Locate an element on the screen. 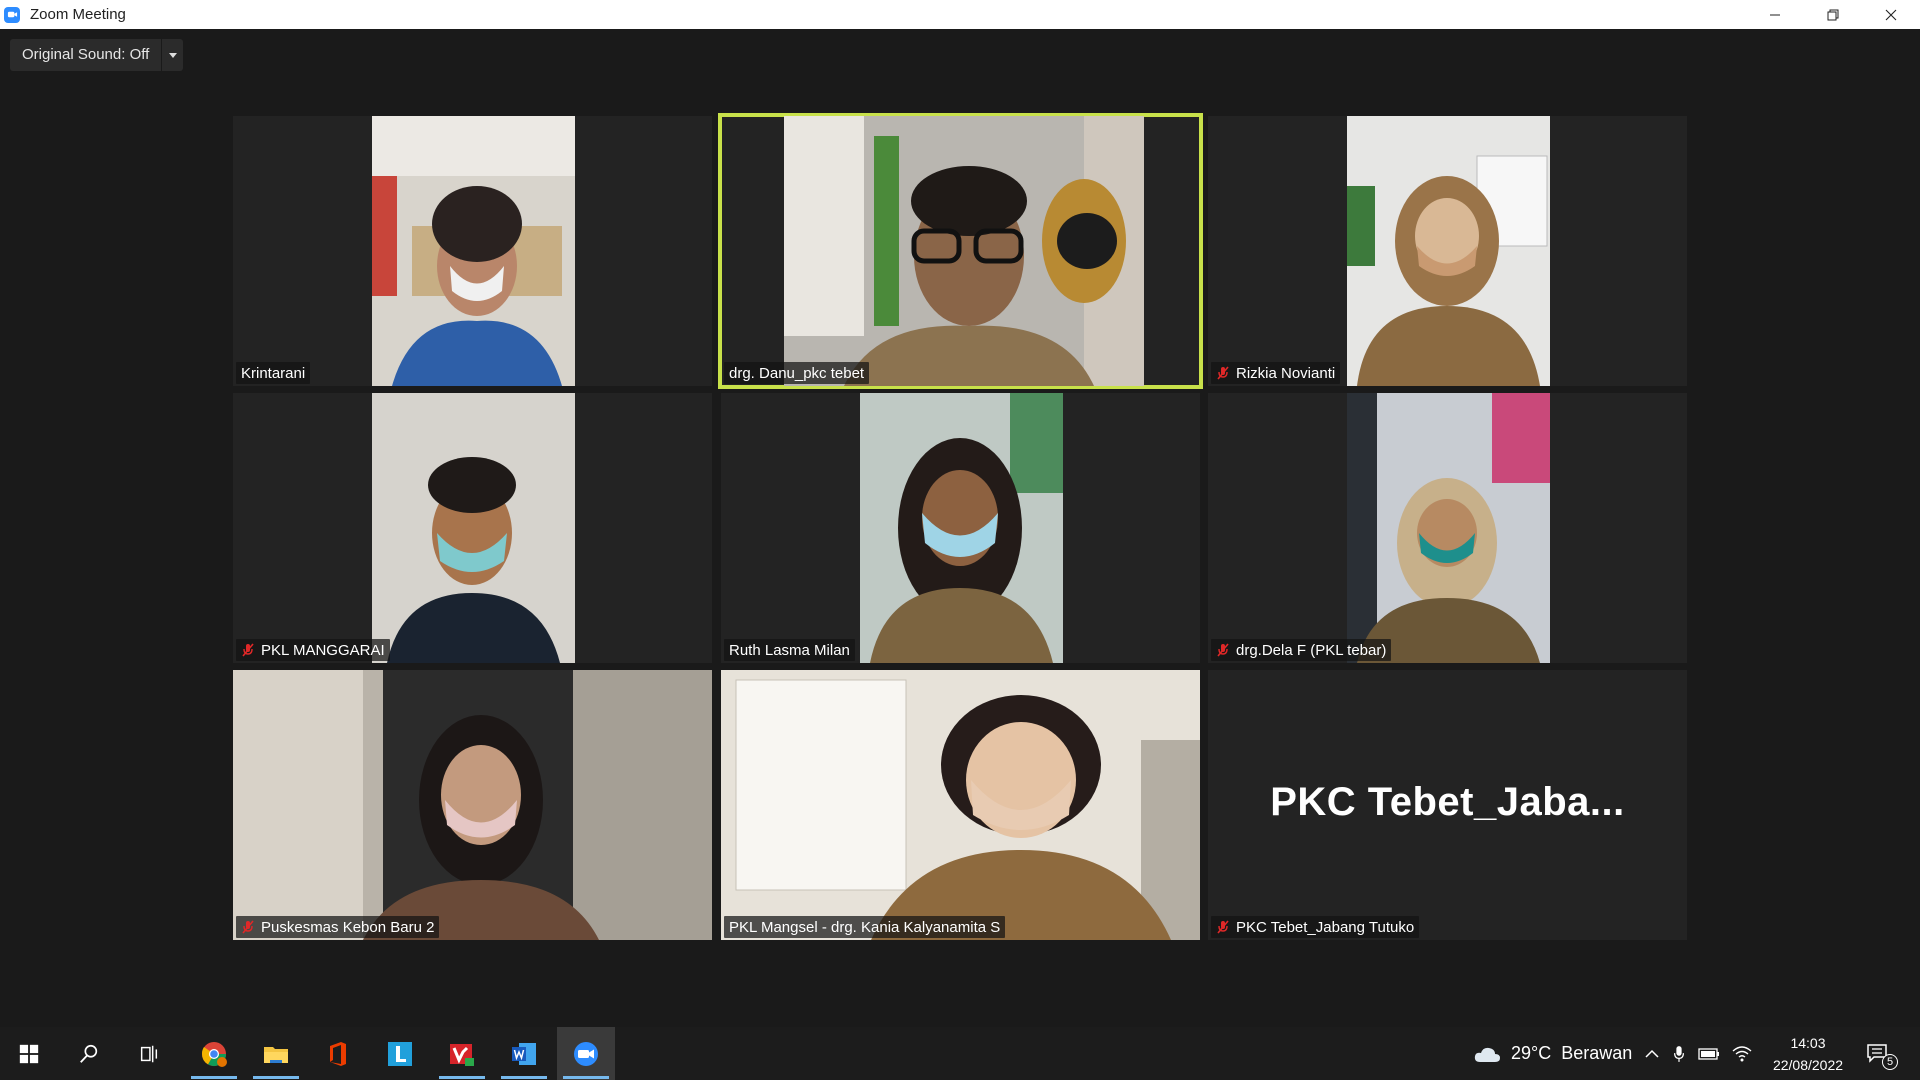 This screenshot has width=1920, height=1080. start-button is located at coordinates (29, 1053).